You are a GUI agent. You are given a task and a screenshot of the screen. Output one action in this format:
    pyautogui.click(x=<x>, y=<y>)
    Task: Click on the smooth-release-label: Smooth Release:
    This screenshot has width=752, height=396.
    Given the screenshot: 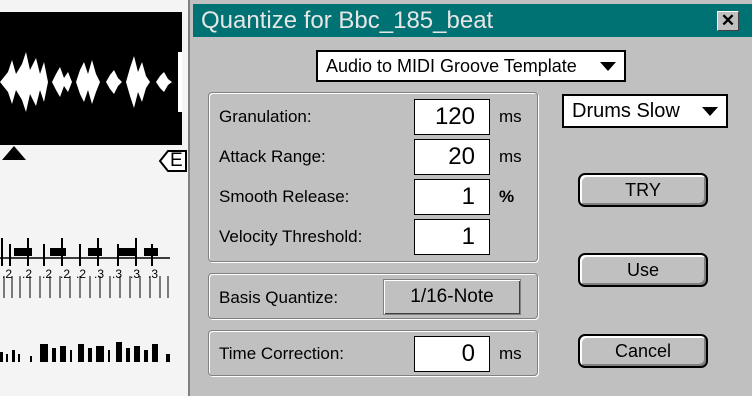 What is the action you would take?
    pyautogui.click(x=284, y=196)
    